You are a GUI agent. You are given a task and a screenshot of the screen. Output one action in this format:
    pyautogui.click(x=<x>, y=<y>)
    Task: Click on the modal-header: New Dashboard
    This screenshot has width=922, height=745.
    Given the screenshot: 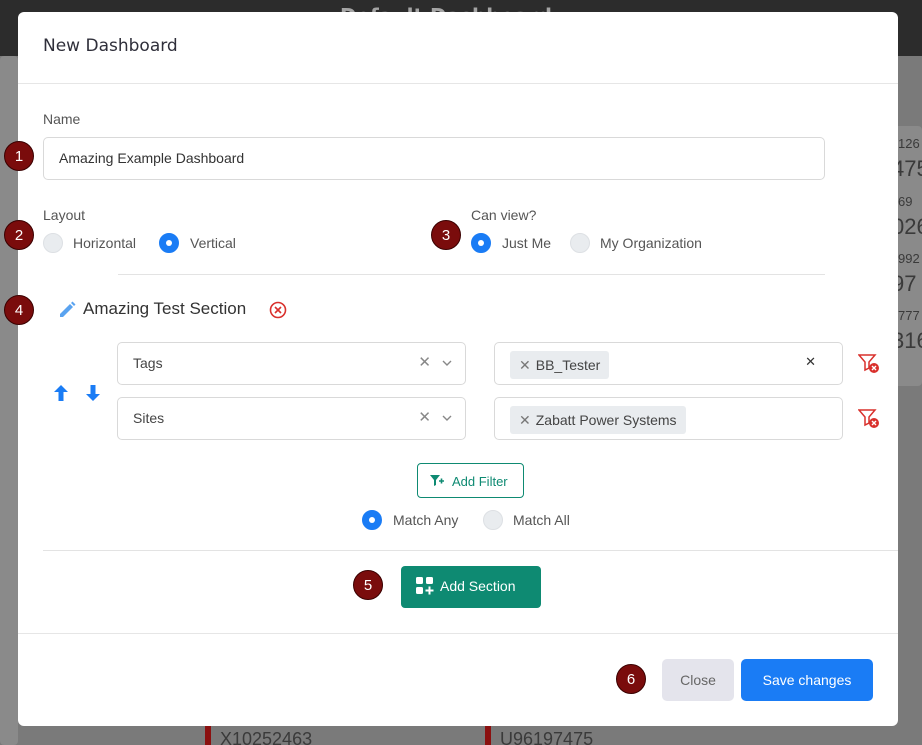 What is the action you would take?
    pyautogui.click(x=458, y=48)
    